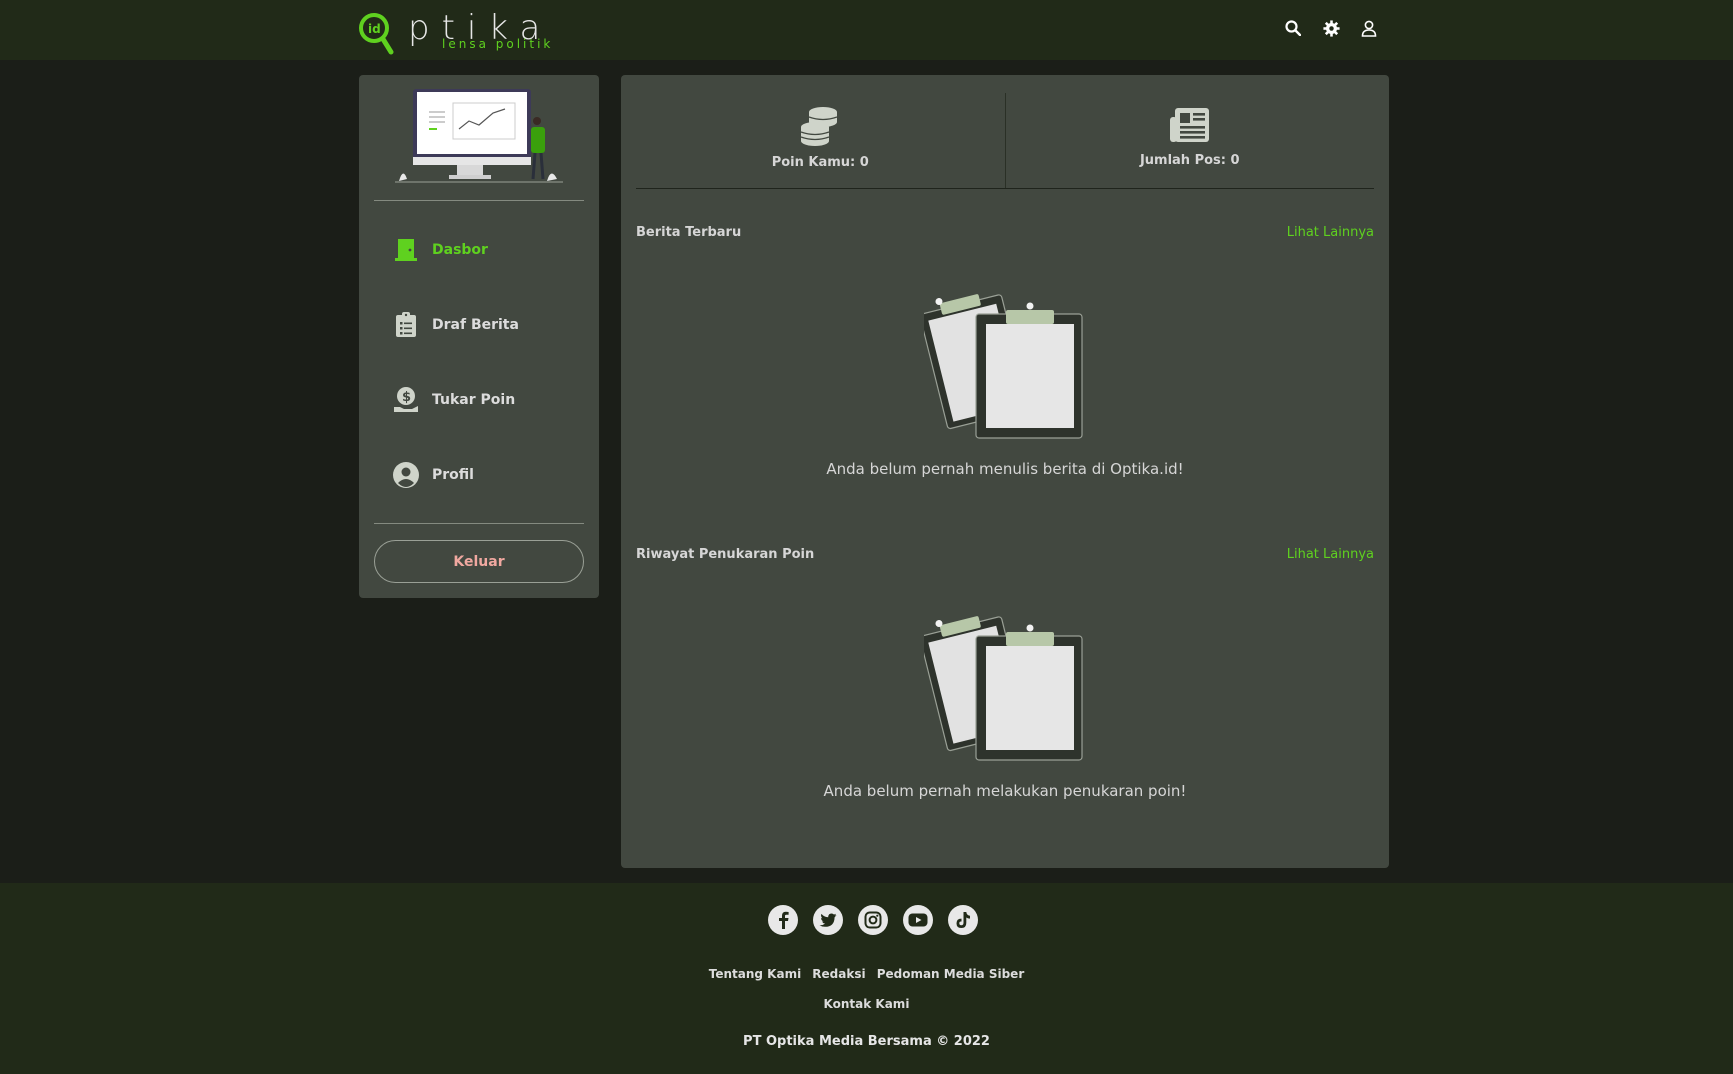  I want to click on copyright-text: PT Optika Media Bersama © 2022, so click(866, 1041).